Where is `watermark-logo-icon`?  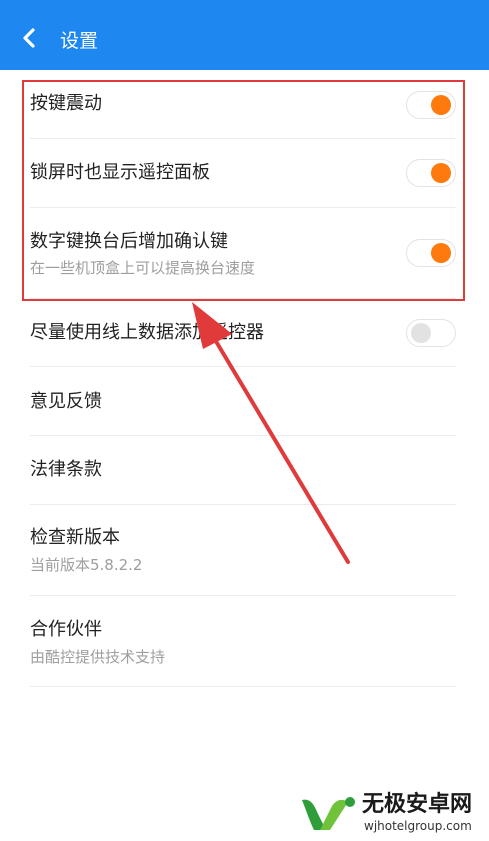
watermark-logo-icon is located at coordinates (328, 813).